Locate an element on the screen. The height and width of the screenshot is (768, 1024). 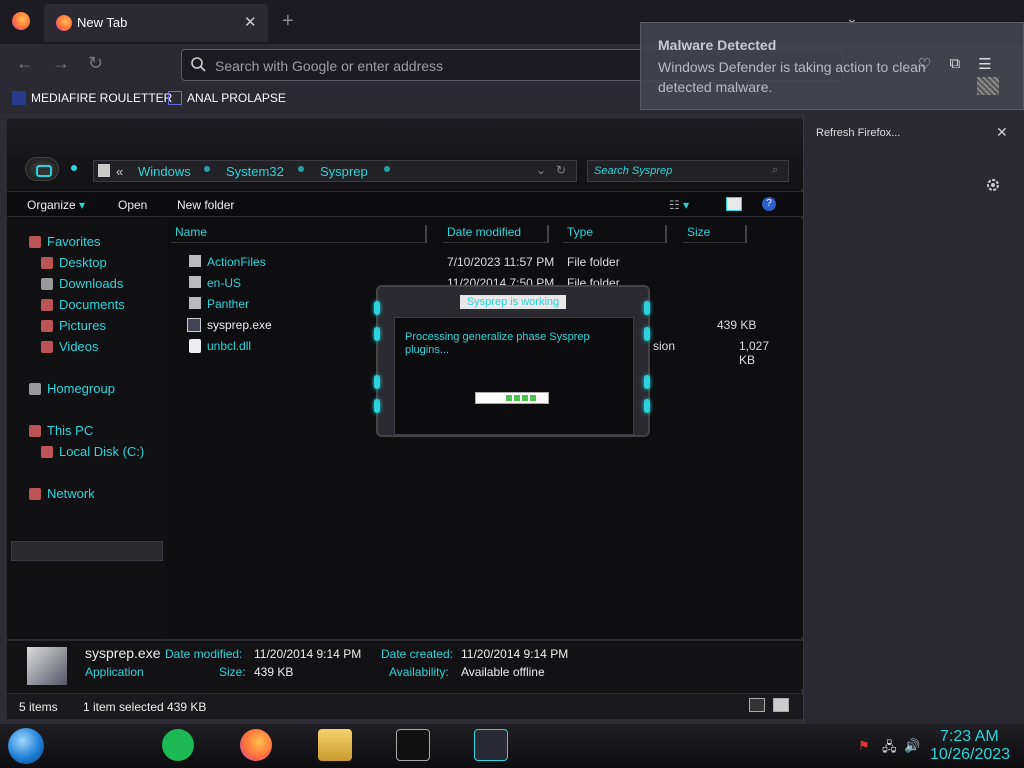
recent-locations-icon is located at coordinates (74, 168).